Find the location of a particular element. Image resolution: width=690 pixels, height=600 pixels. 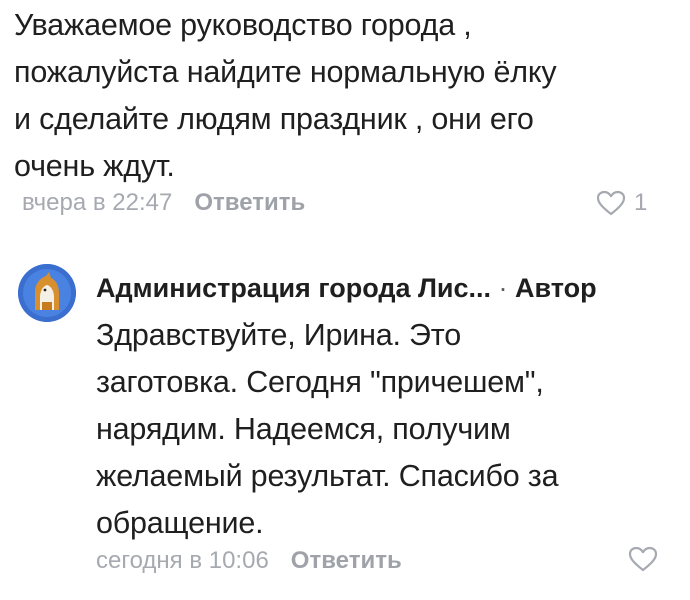

avatar is located at coordinates (47, 293).